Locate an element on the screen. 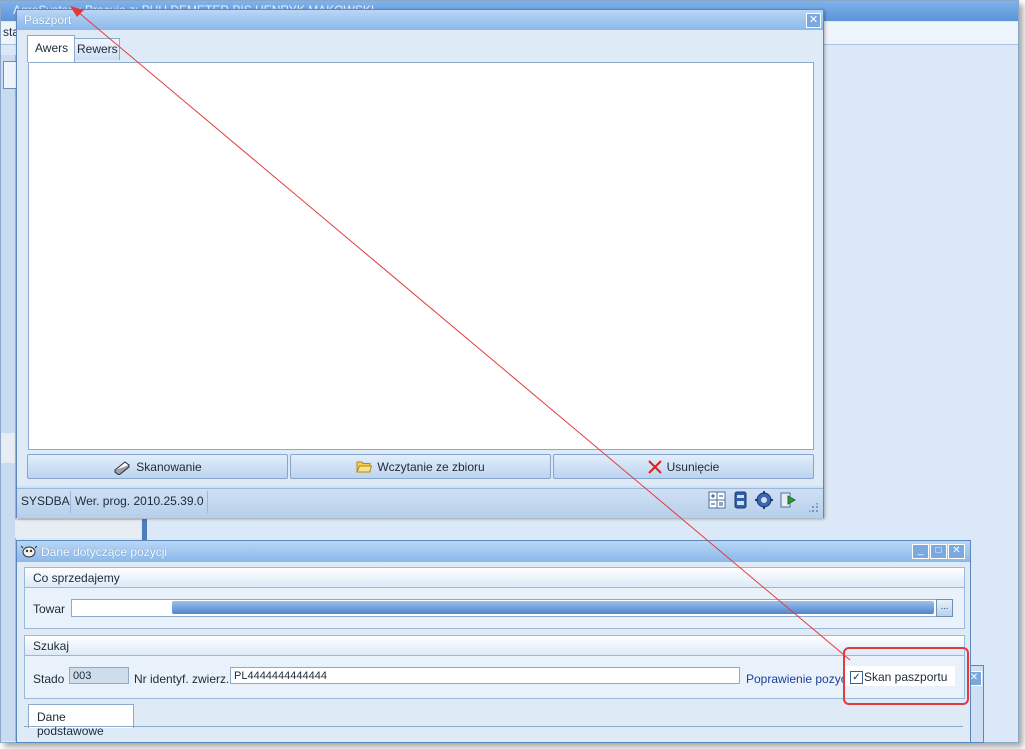 The width and height of the screenshot is (1025, 749). animal-id-label: Nr identyf. zwierz. is located at coordinates (182, 679).